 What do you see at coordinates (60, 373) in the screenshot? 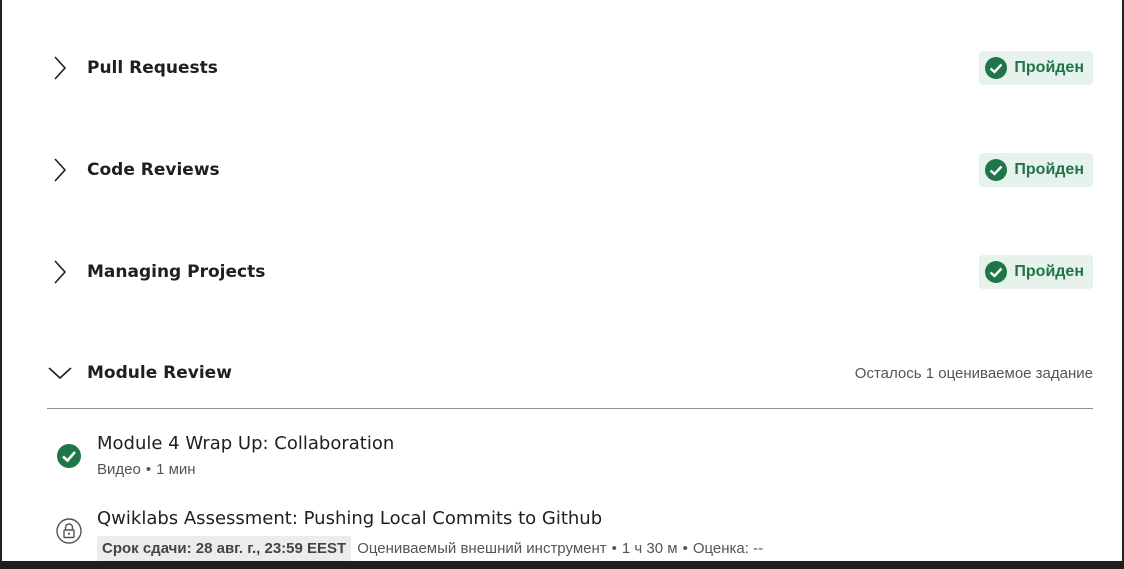
I see `chevron-down-icon` at bounding box center [60, 373].